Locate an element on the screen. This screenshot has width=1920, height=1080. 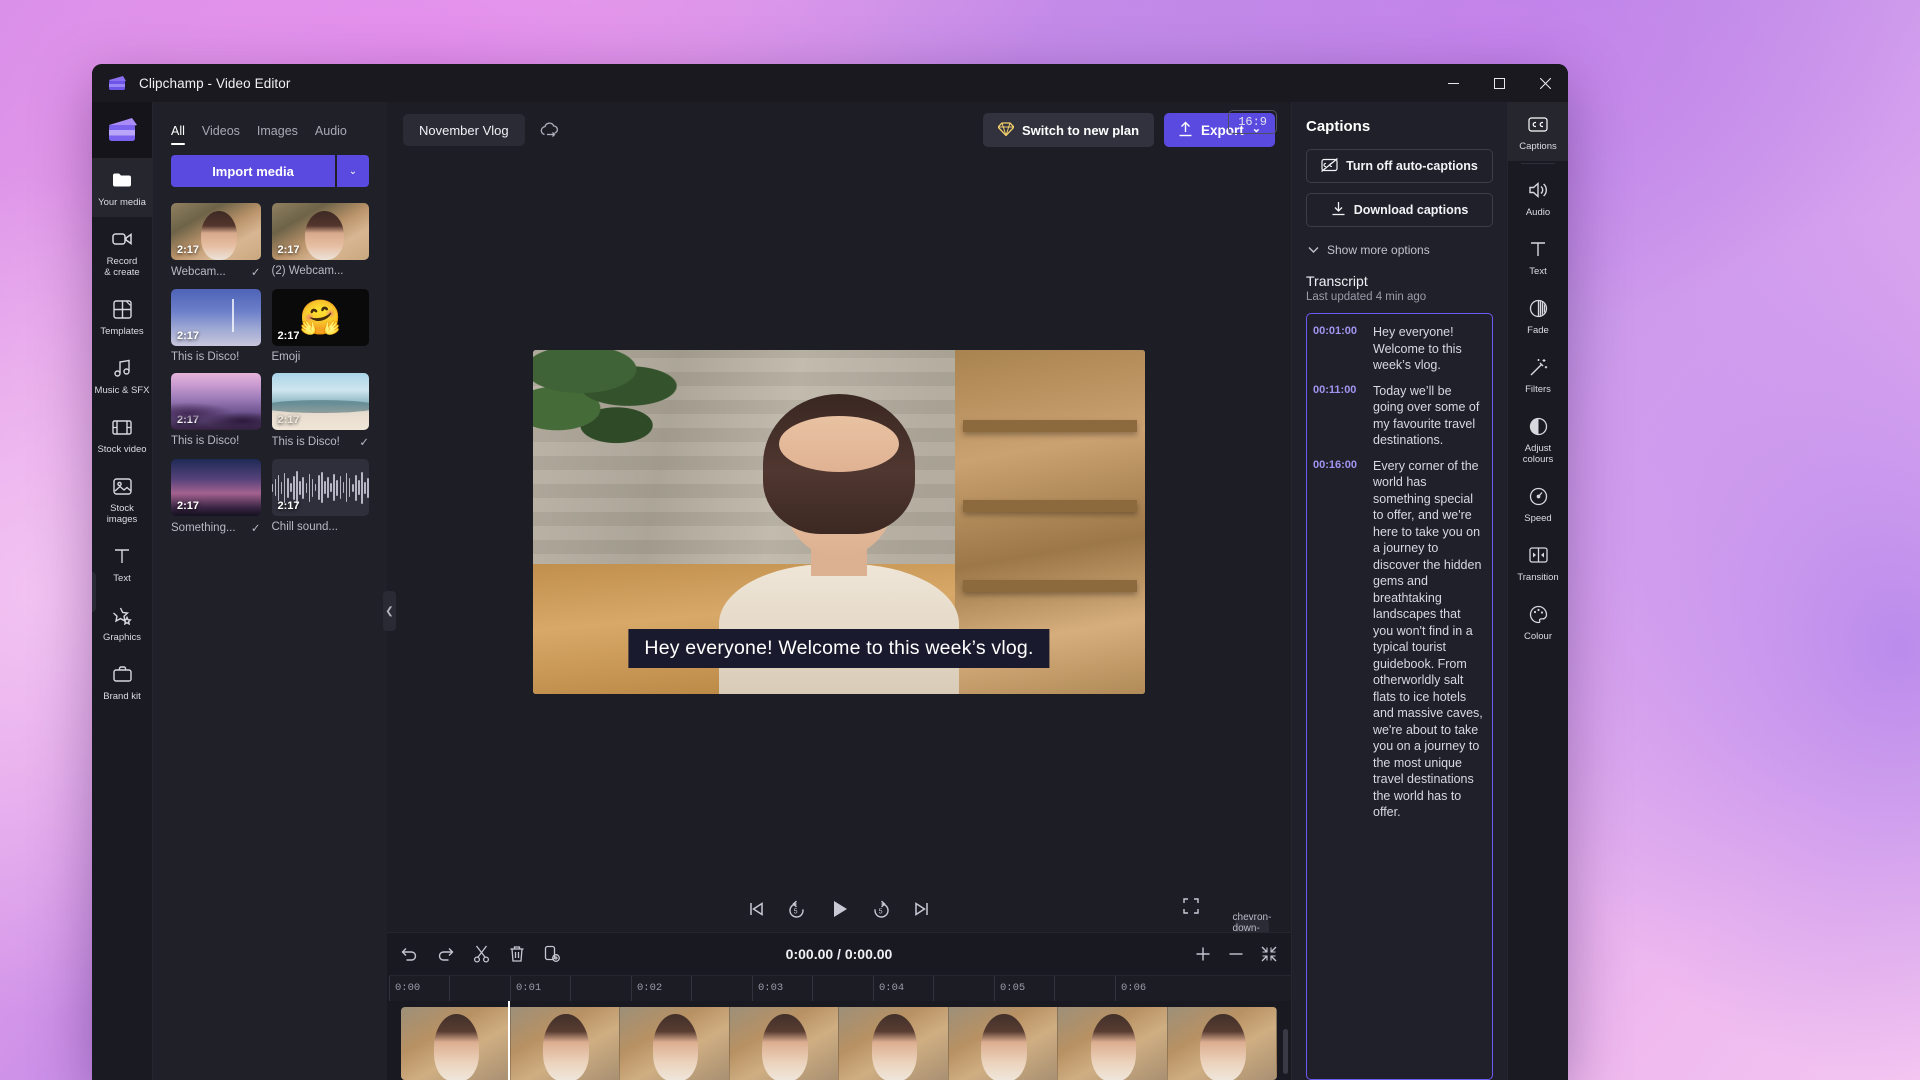
fit-to-screen-button is located at coordinates (1269, 954).